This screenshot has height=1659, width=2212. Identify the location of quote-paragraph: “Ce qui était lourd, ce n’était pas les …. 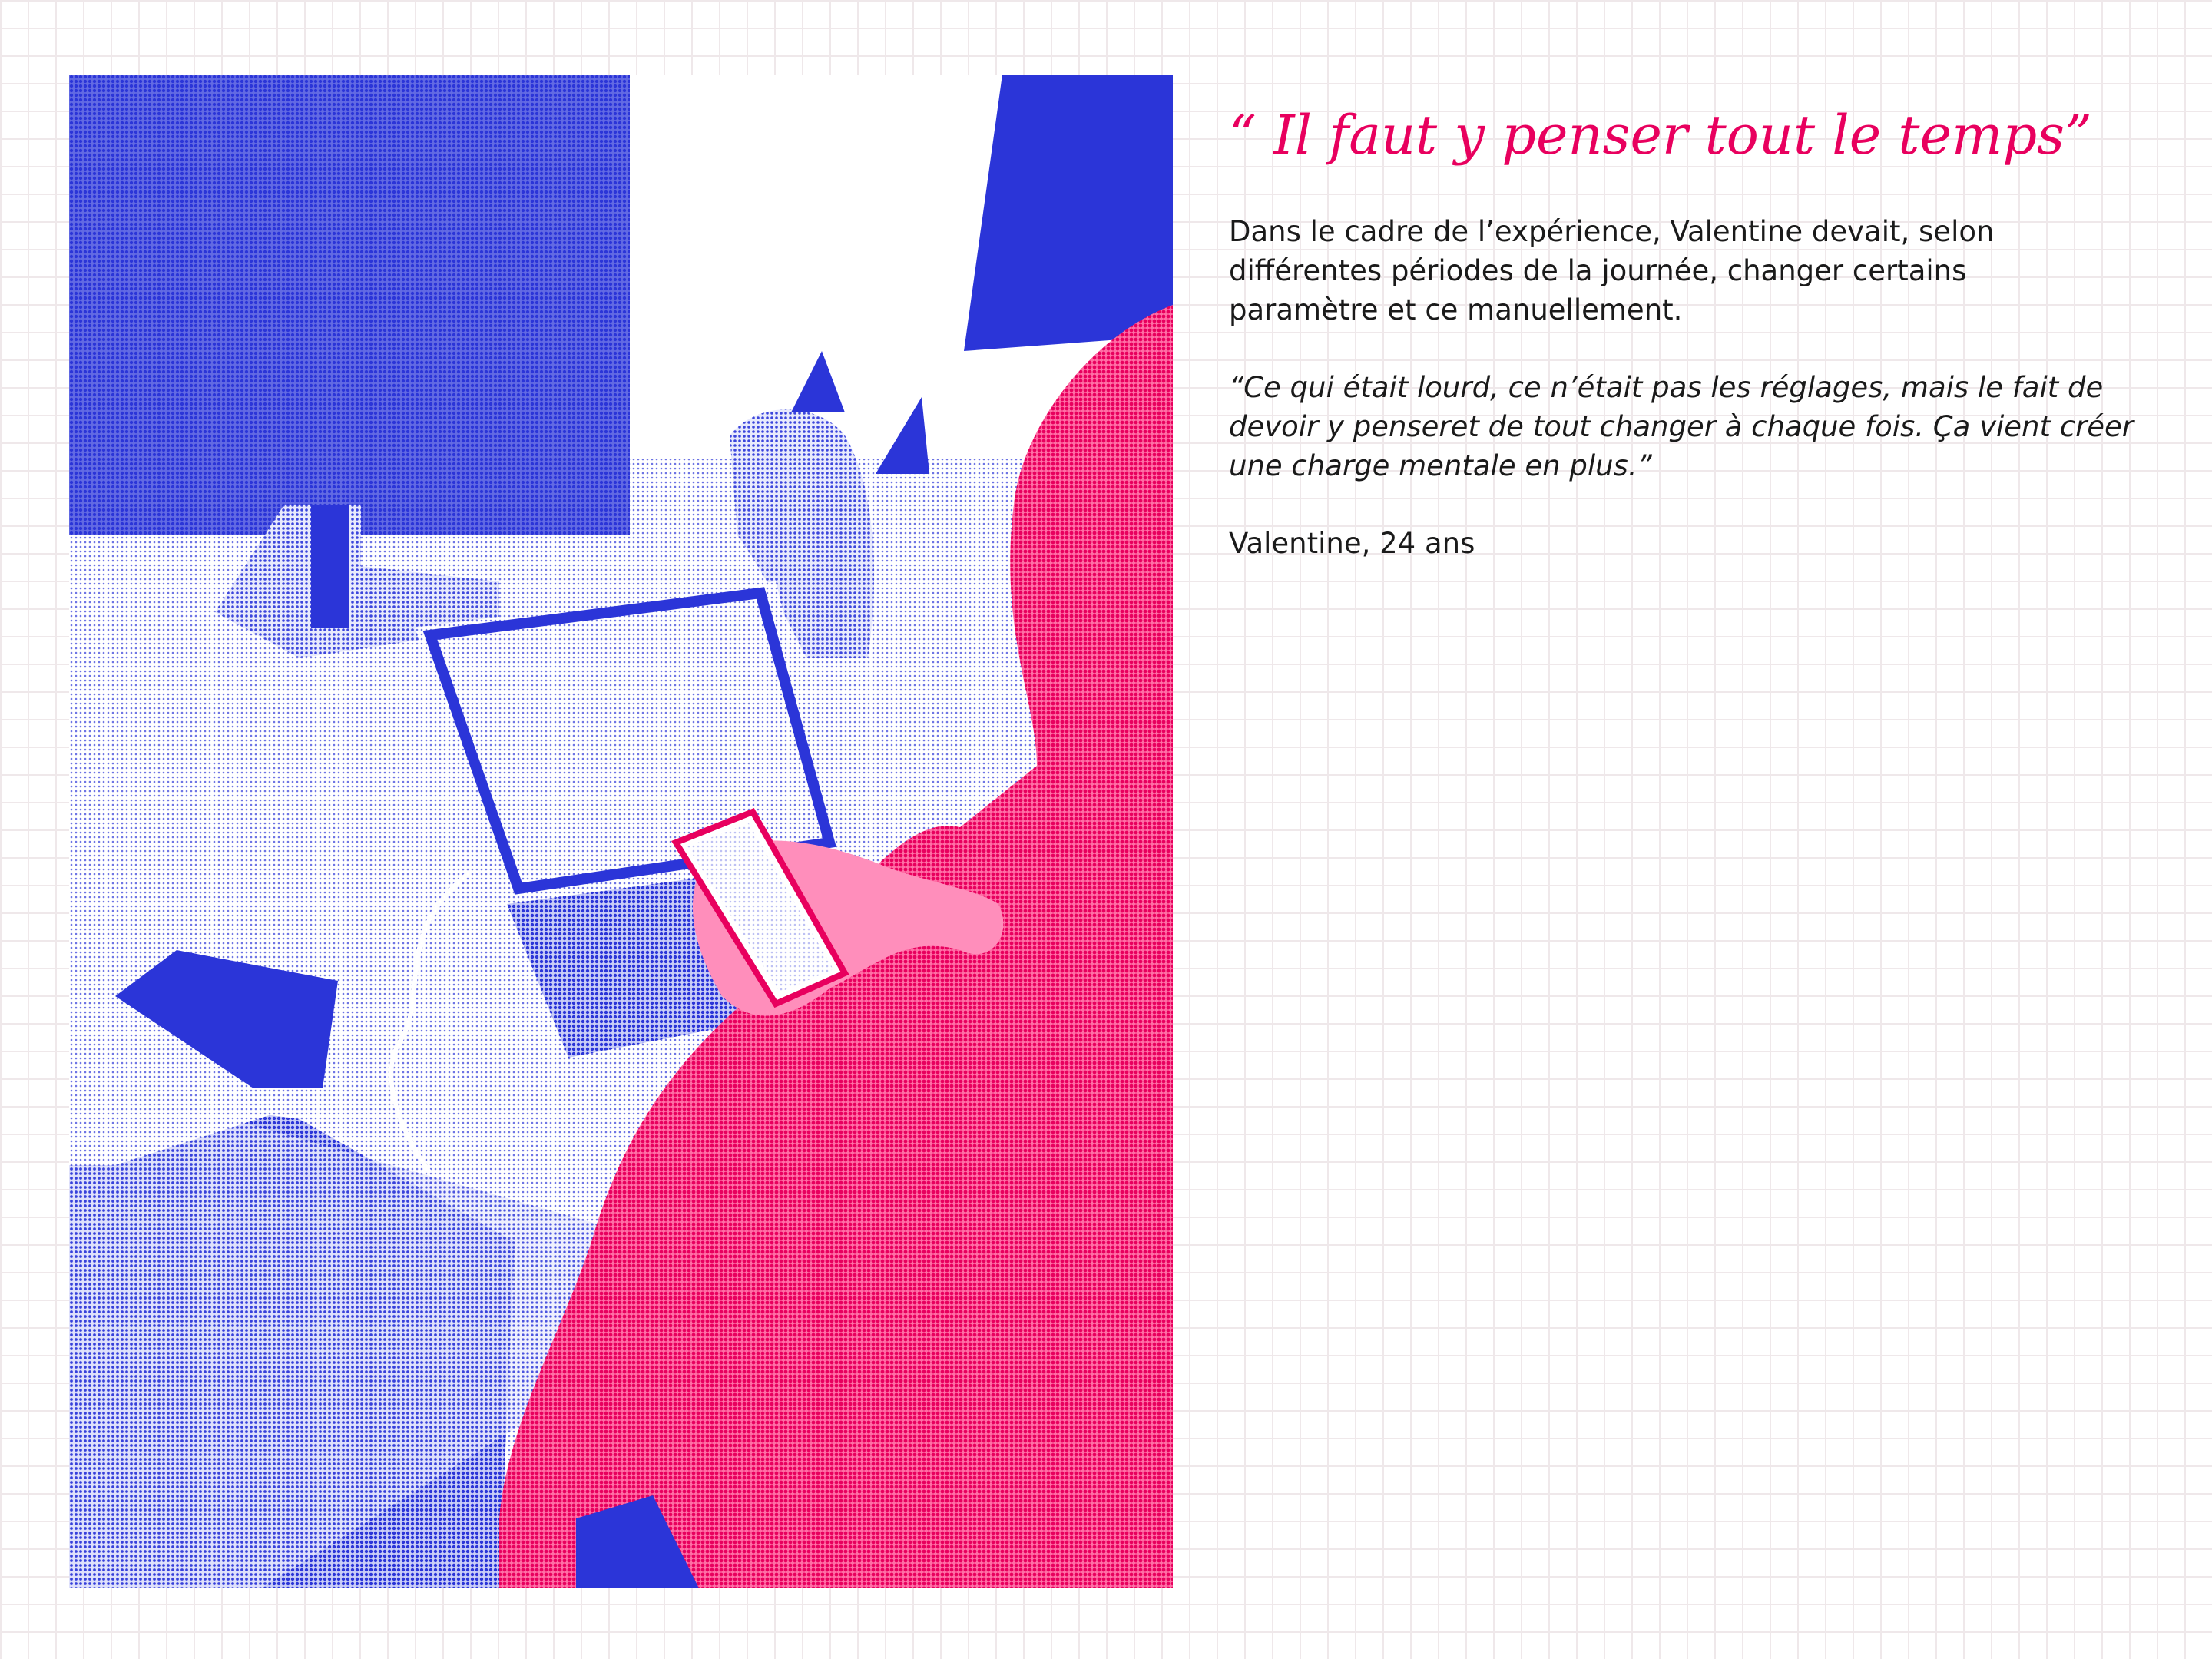
(1682, 427).